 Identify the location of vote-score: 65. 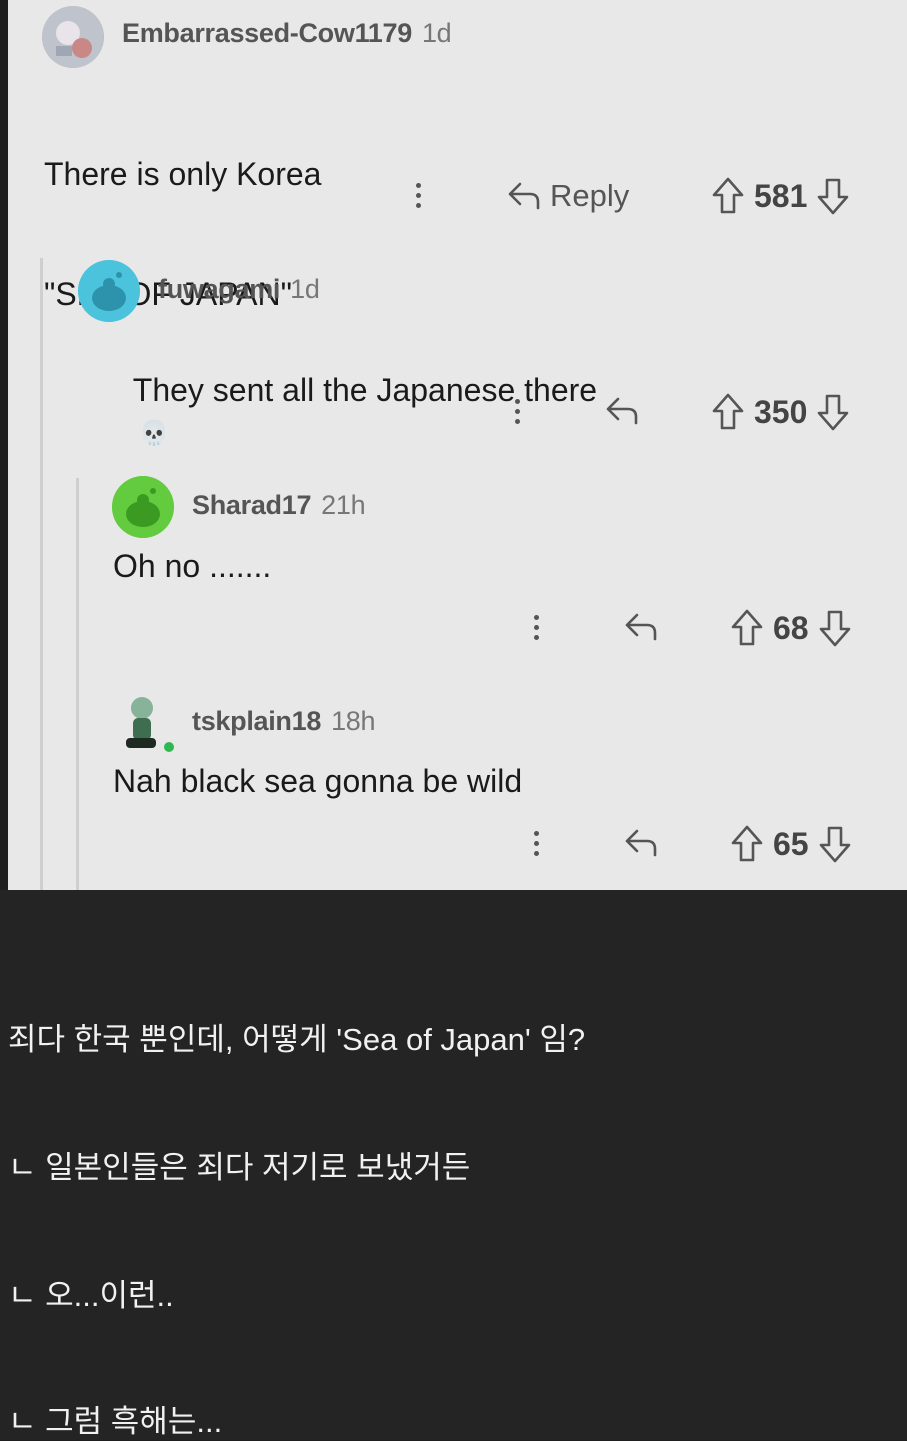
(791, 843).